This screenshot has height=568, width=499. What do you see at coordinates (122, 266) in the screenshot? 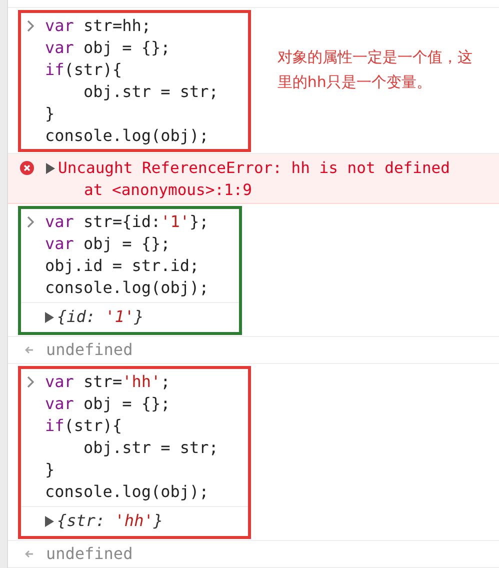
I see `code-line: obj.id = str.id;` at bounding box center [122, 266].